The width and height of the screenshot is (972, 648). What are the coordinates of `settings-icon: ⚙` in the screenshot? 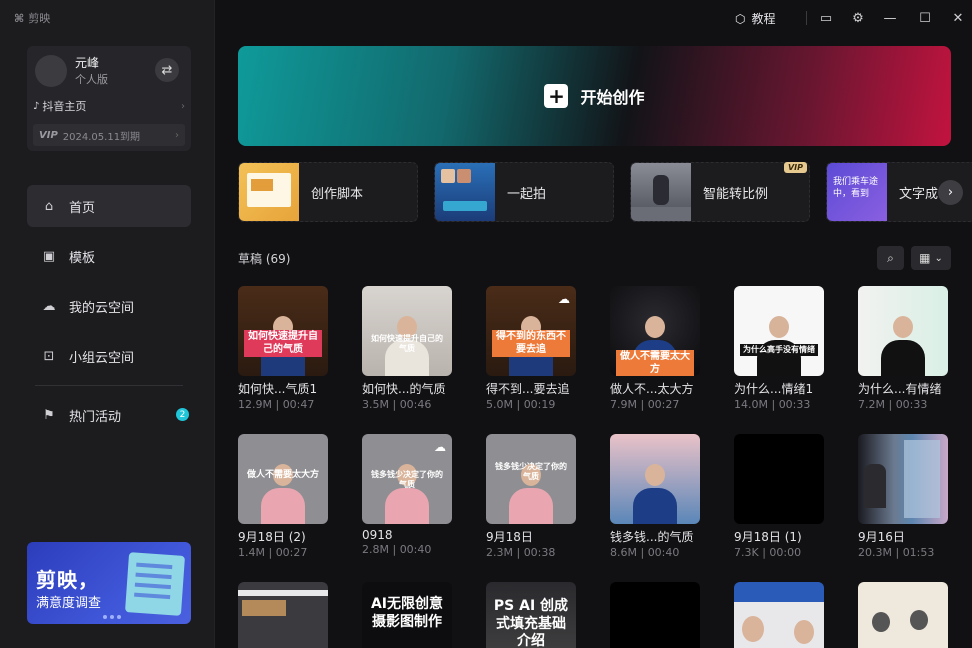 It's located at (858, 18).